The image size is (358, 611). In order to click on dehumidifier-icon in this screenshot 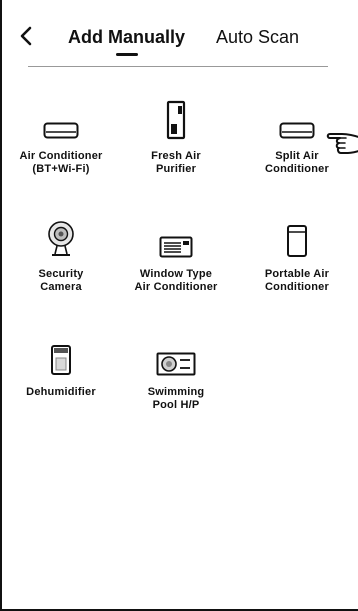, I will do `click(61, 356)`.